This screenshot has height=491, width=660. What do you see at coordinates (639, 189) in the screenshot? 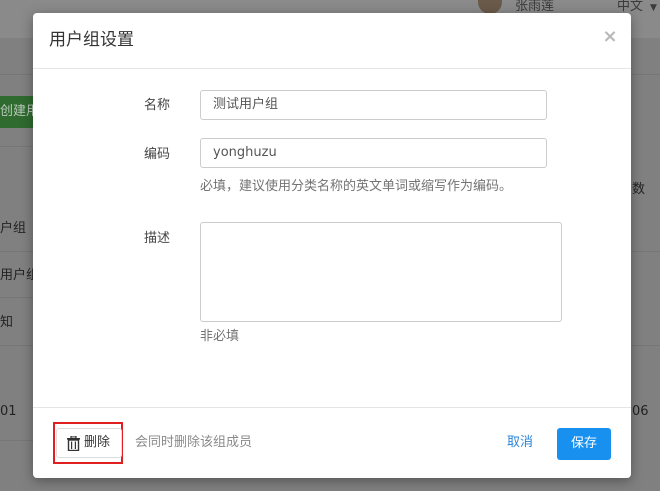
I see `table-header-cell: 数` at bounding box center [639, 189].